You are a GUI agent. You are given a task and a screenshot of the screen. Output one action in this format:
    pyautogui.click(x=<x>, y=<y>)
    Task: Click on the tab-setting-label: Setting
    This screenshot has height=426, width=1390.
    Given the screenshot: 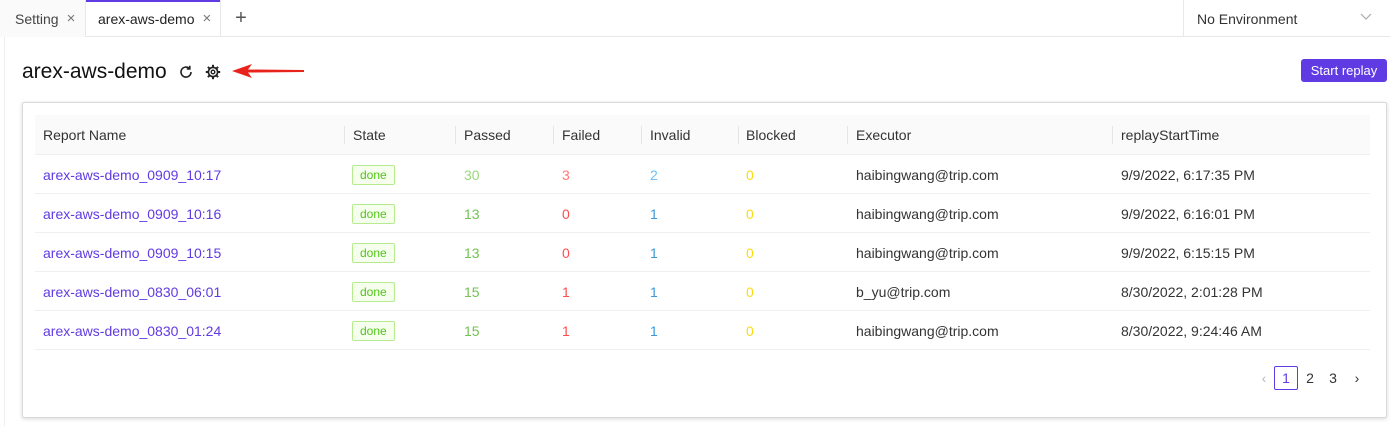 What is the action you would take?
    pyautogui.click(x=37, y=18)
    